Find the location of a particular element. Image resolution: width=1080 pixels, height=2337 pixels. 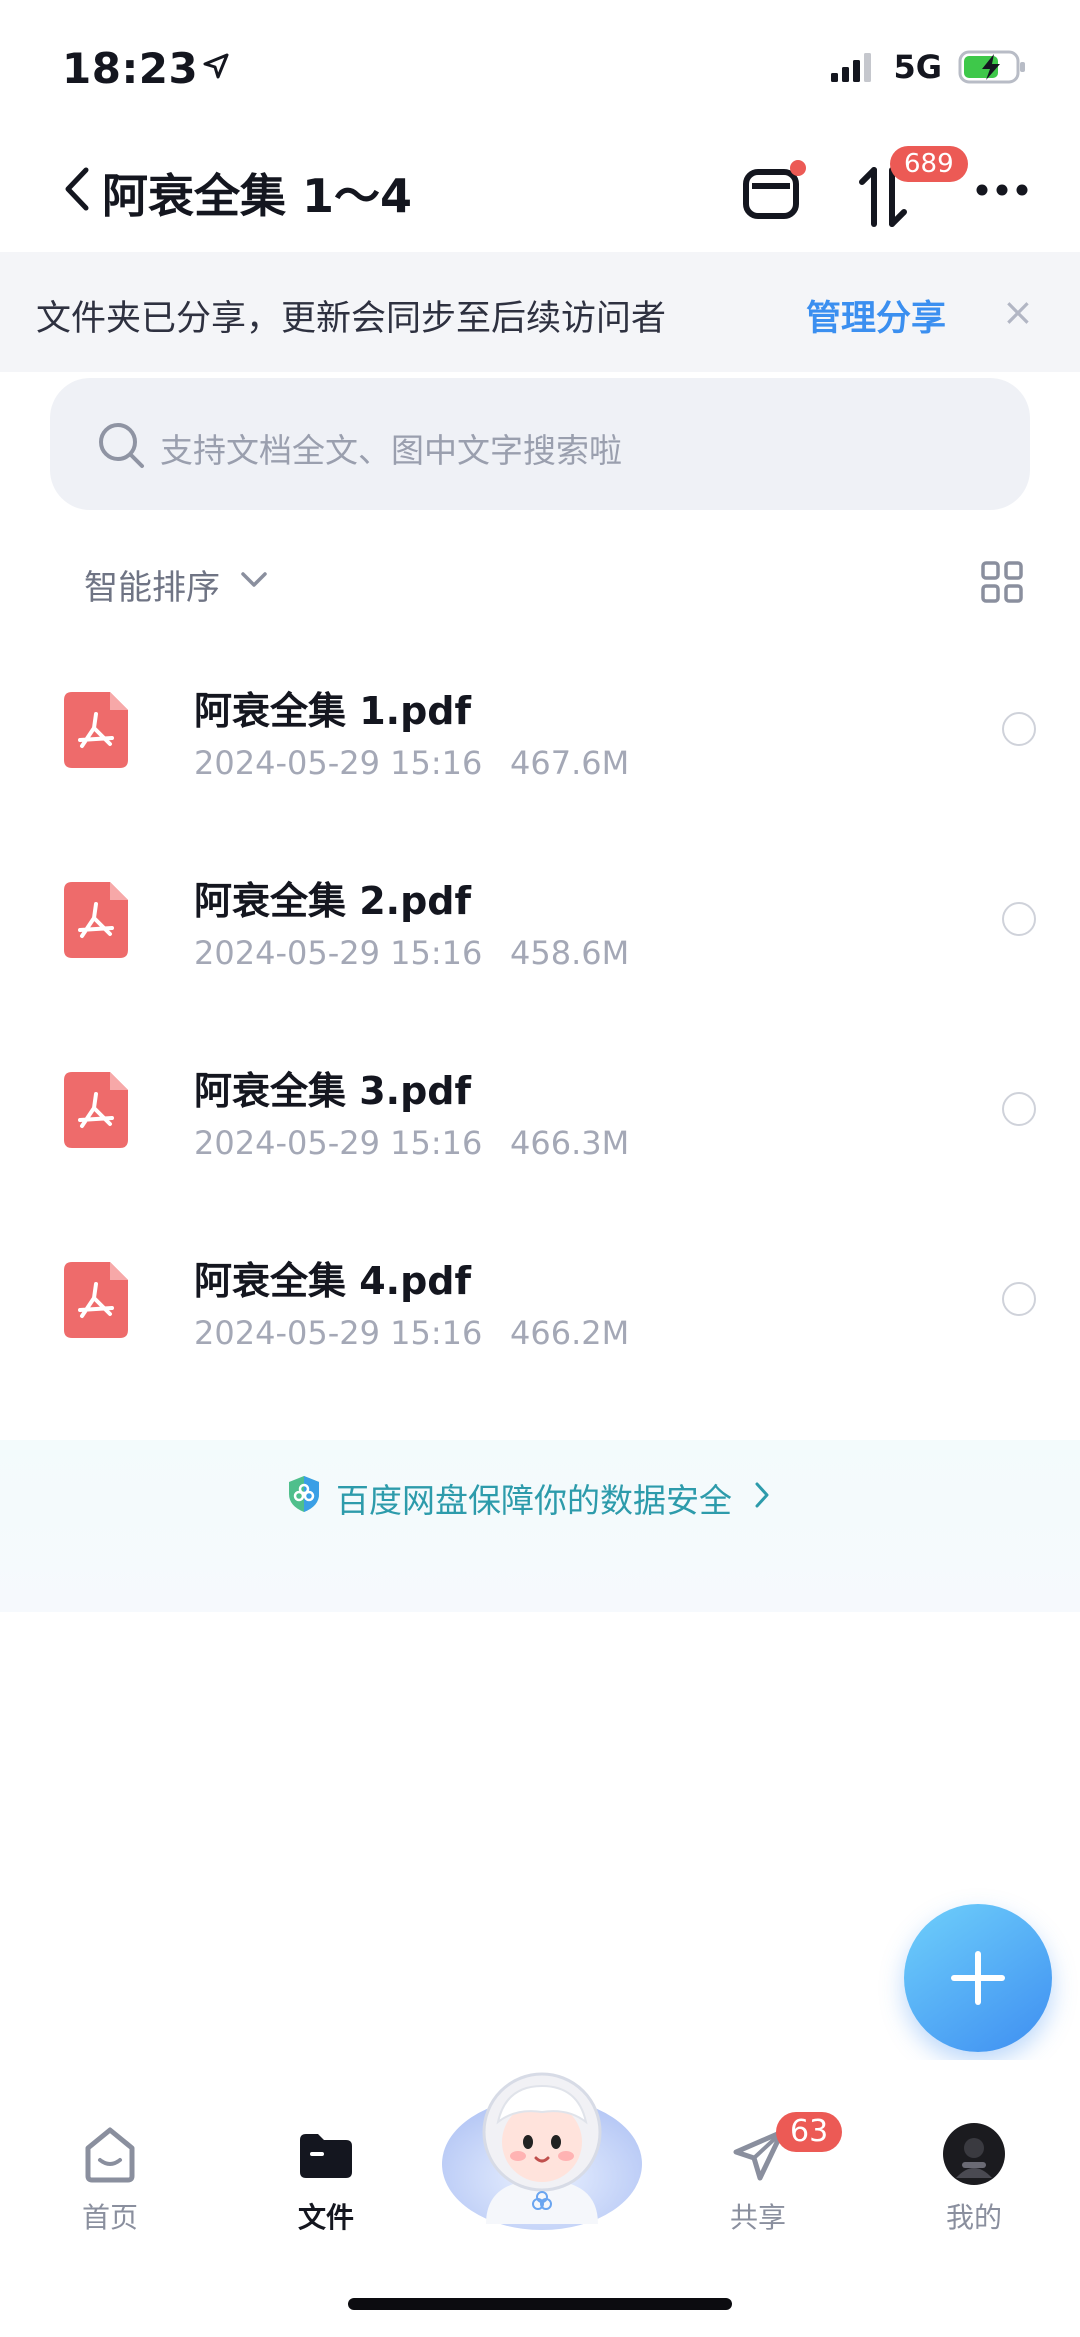

file-size: 466.2M is located at coordinates (570, 1333).